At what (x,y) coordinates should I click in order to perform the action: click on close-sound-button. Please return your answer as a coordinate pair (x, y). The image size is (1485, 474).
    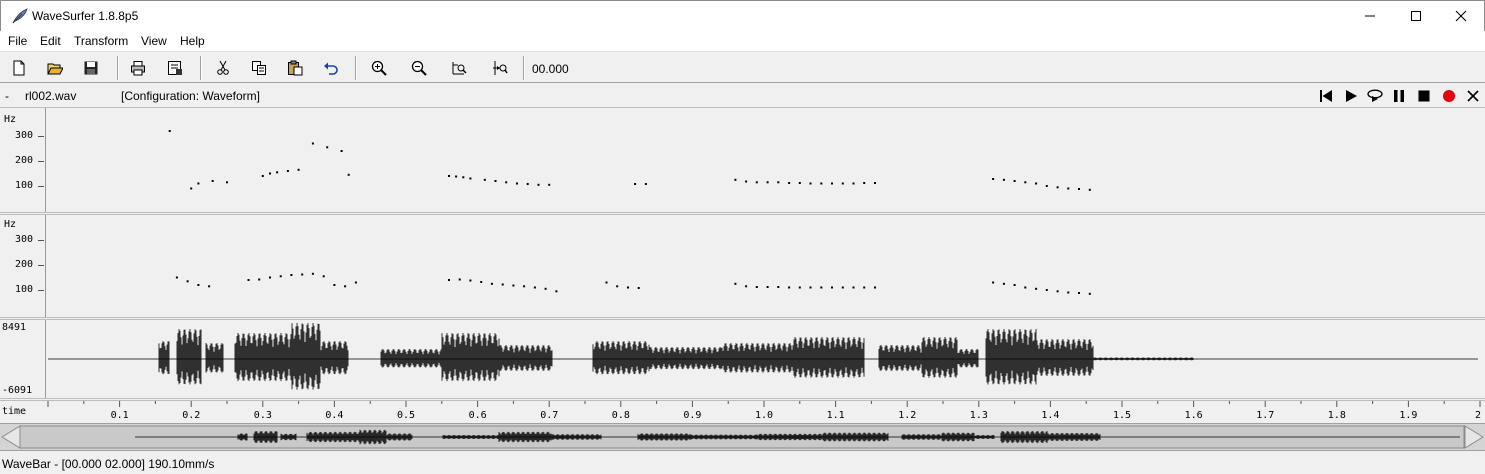
    Looking at the image, I should click on (1473, 96).